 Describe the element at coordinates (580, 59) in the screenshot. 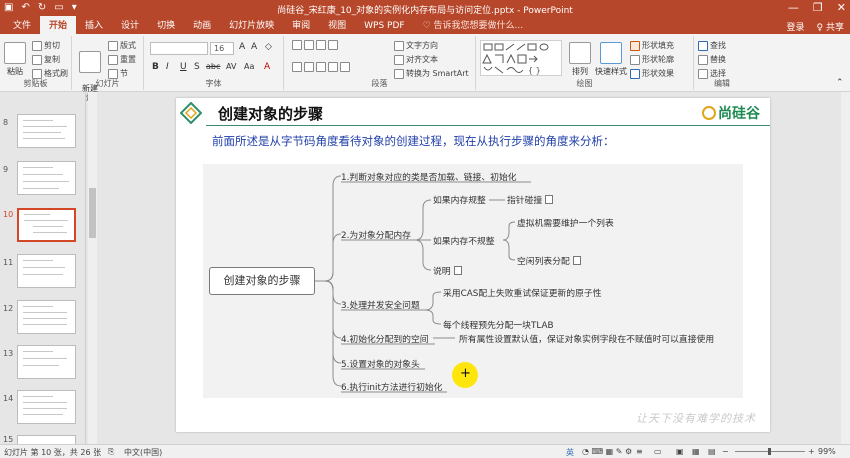

I see `arrange-button: 排列` at that location.